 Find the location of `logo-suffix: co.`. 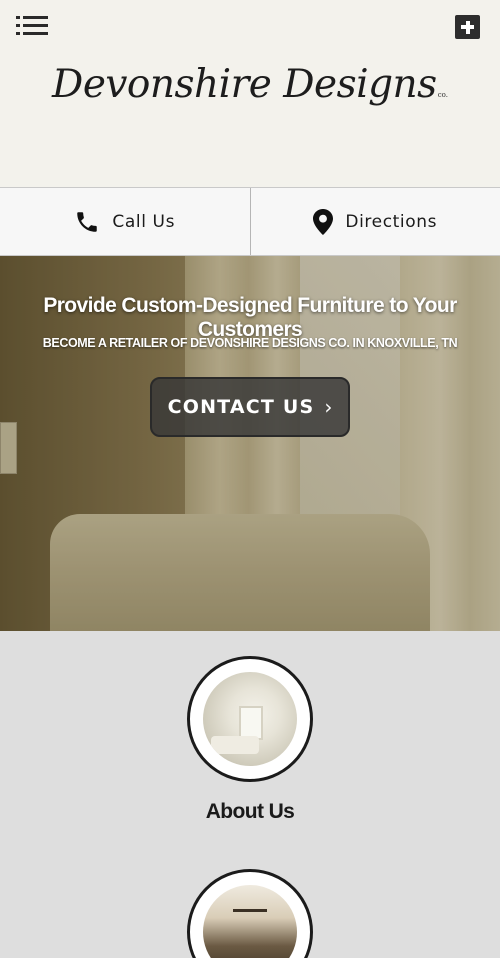

logo-suffix: co. is located at coordinates (442, 95).